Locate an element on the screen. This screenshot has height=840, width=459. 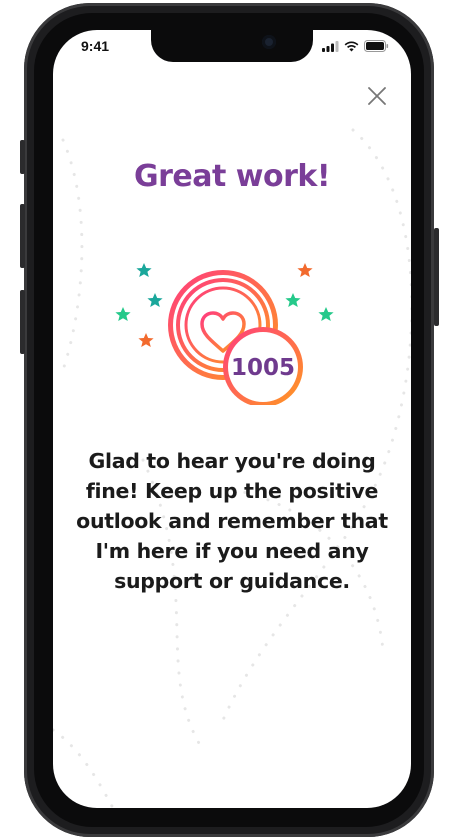
power-button is located at coordinates (436, 277).